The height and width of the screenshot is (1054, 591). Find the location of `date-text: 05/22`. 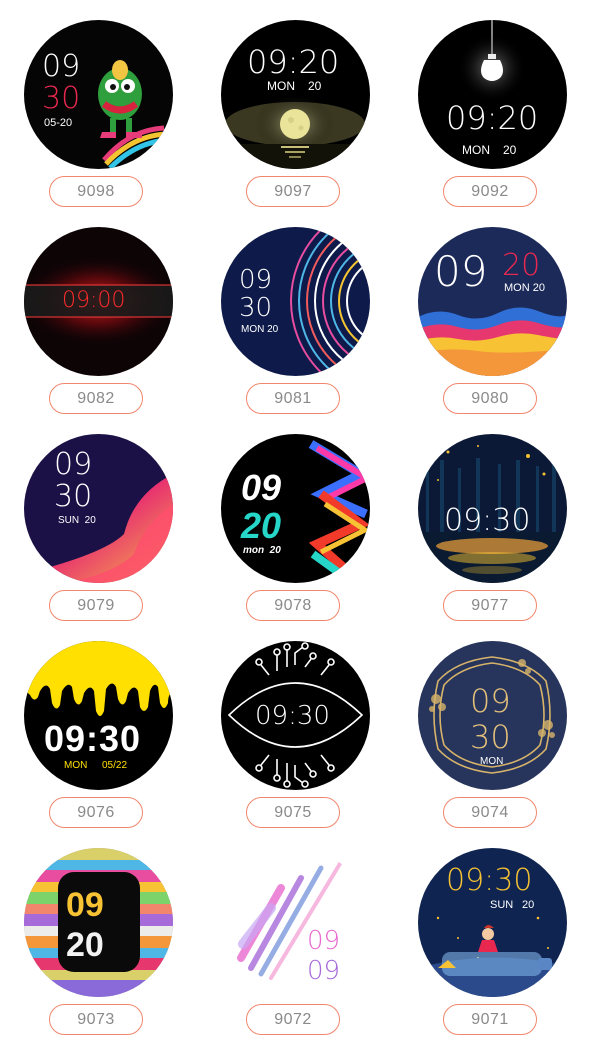

date-text: 05/22 is located at coordinates (115, 765).